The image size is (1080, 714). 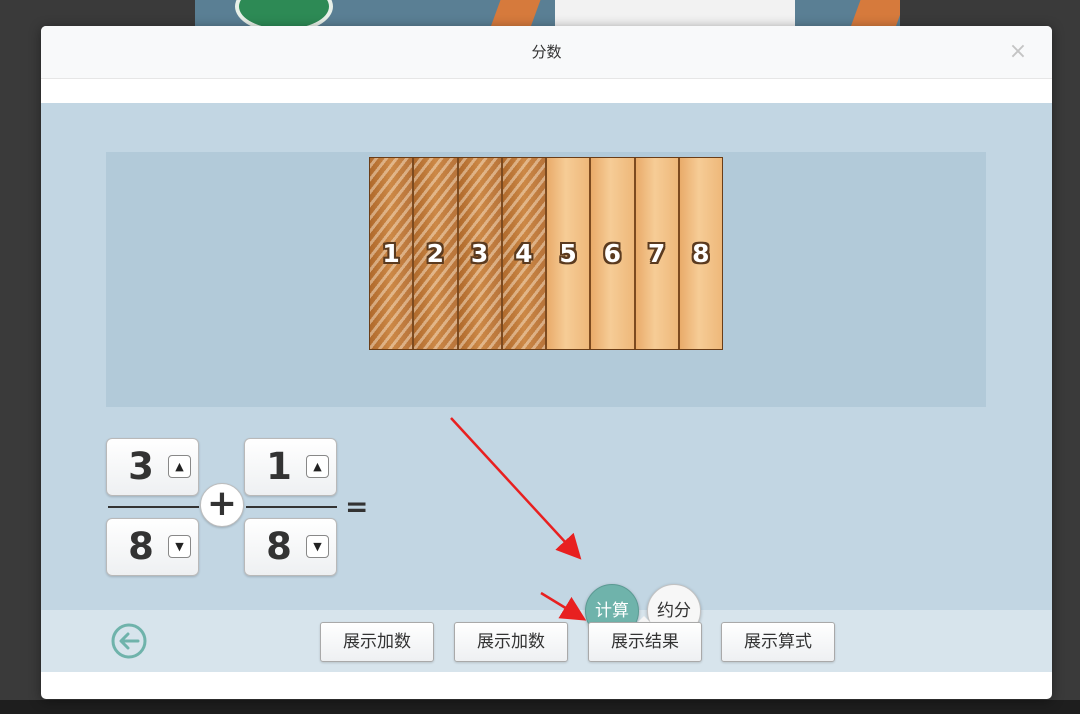 What do you see at coordinates (563, 606) in the screenshot?
I see `arrow-to-show-result` at bounding box center [563, 606].